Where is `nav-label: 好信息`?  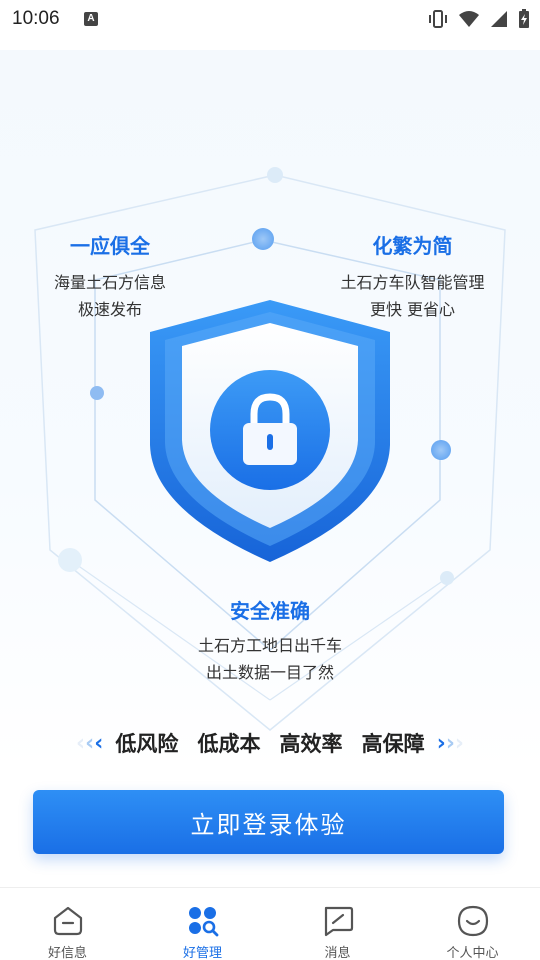
nav-label: 好信息 is located at coordinates (67, 953).